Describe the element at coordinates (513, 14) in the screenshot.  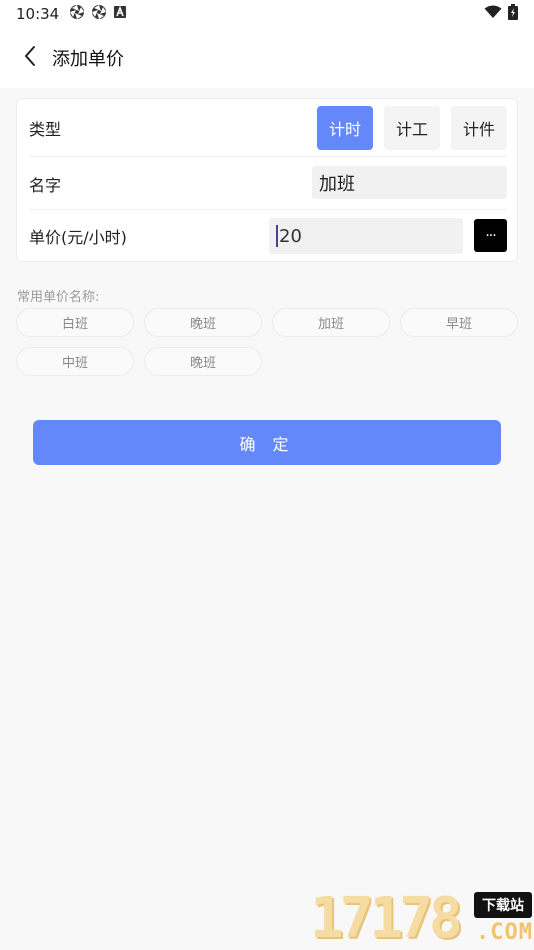
I see `battery-icon` at that location.